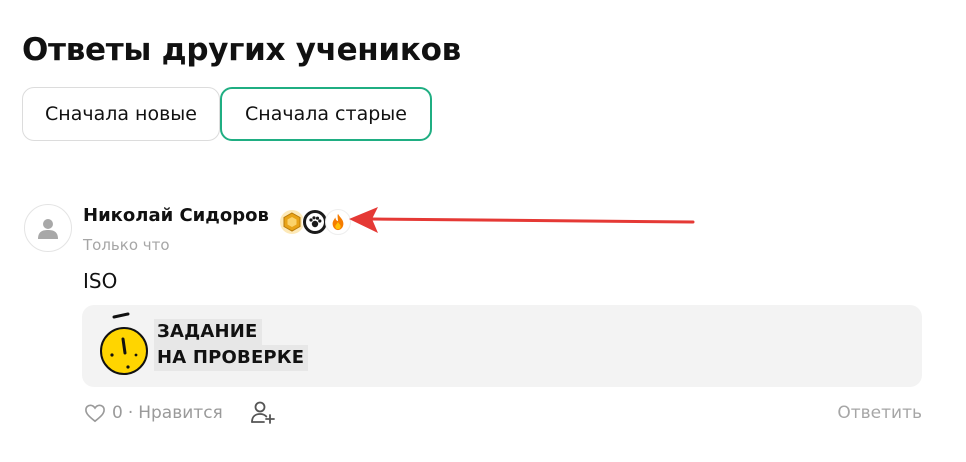 The height and width of the screenshot is (462, 966). I want to click on reply-button: Ответить, so click(879, 413).